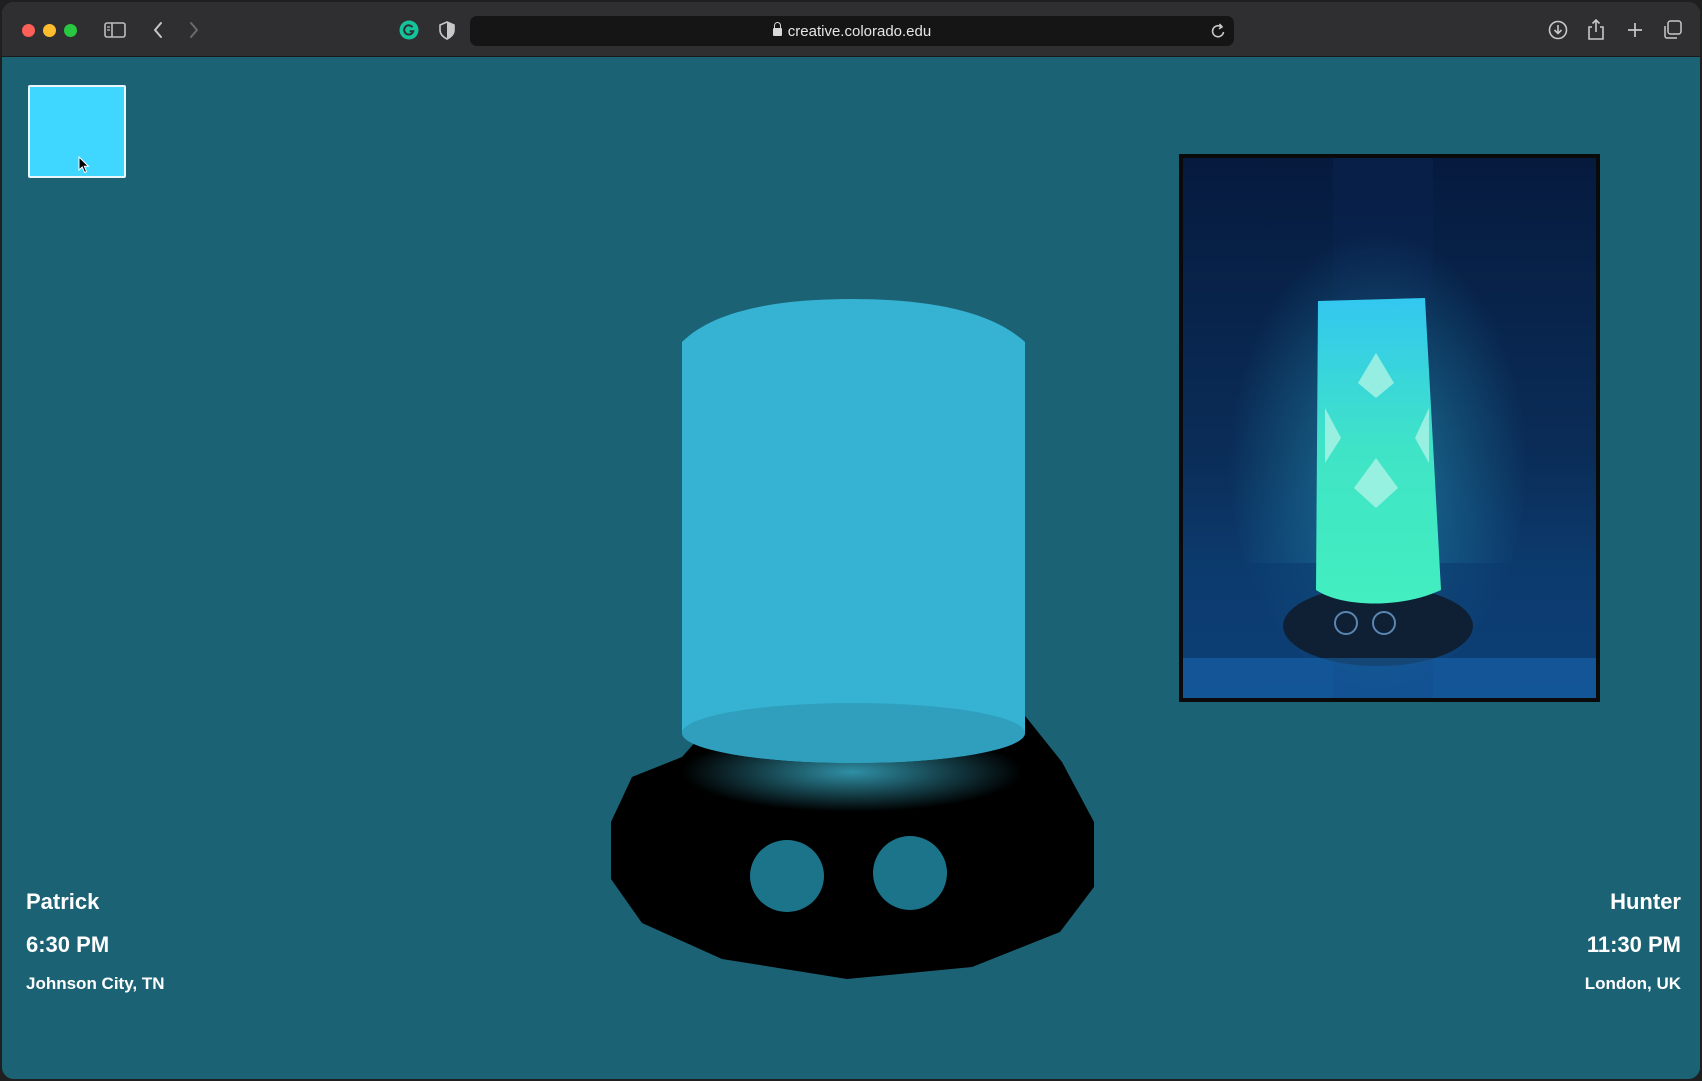 This screenshot has height=1081, width=1702. I want to click on address-bar: creative.colorado.edu, so click(852, 31).